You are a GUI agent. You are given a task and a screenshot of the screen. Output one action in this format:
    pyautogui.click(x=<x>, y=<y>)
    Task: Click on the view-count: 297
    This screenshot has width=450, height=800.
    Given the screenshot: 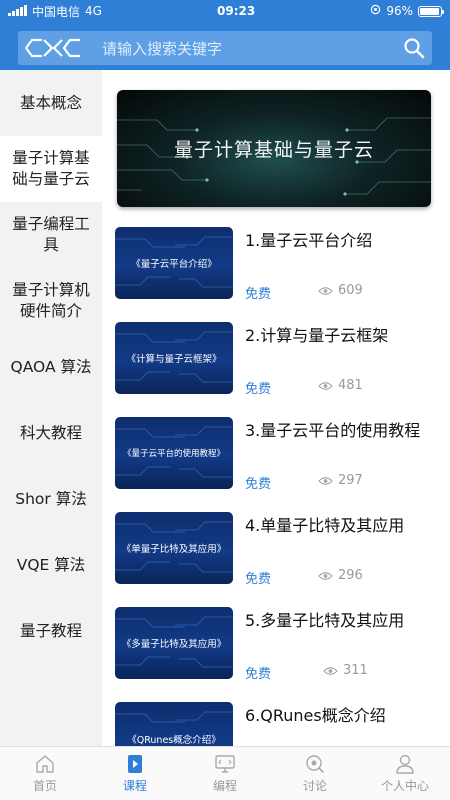 What is the action you would take?
    pyautogui.click(x=340, y=480)
    